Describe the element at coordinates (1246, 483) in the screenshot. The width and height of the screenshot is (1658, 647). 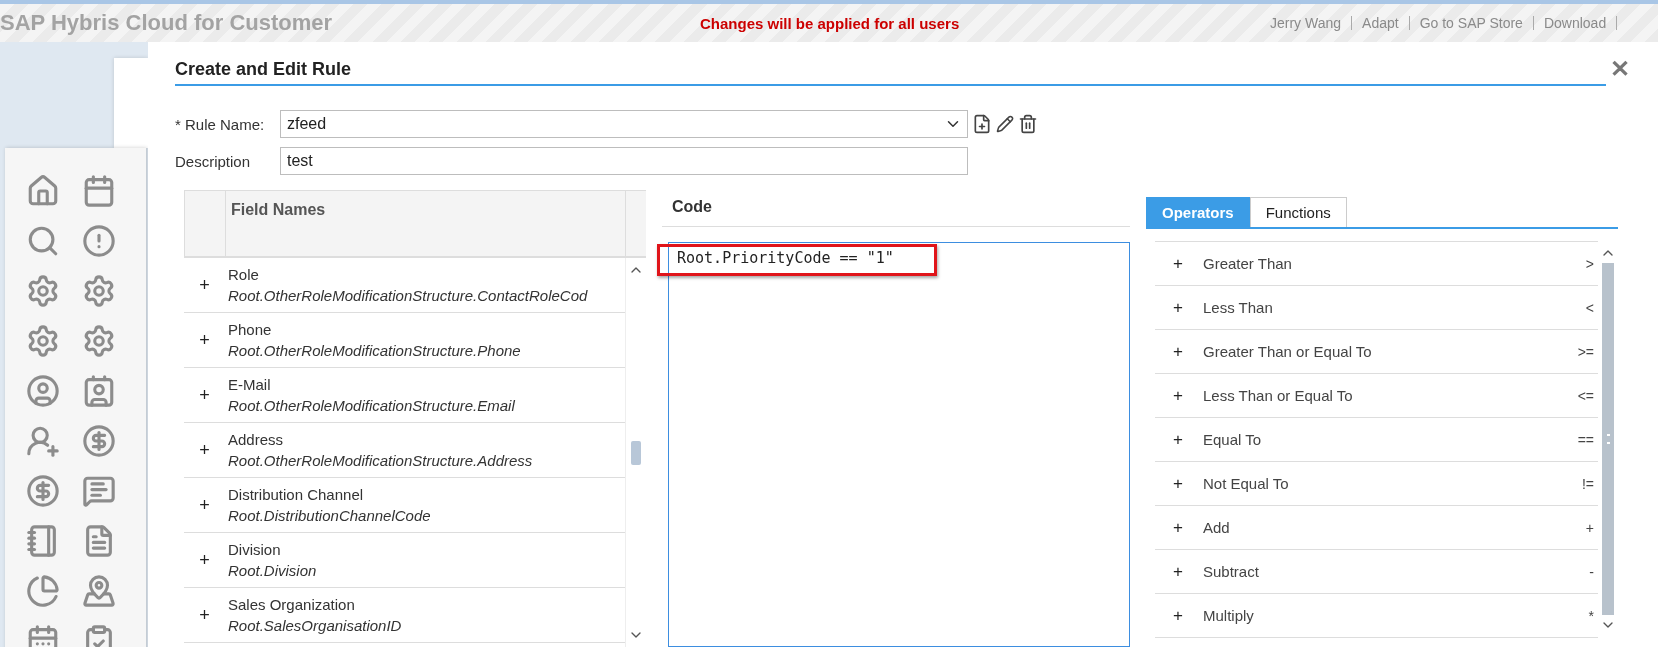
I see `operator-label: Not Equal To` at that location.